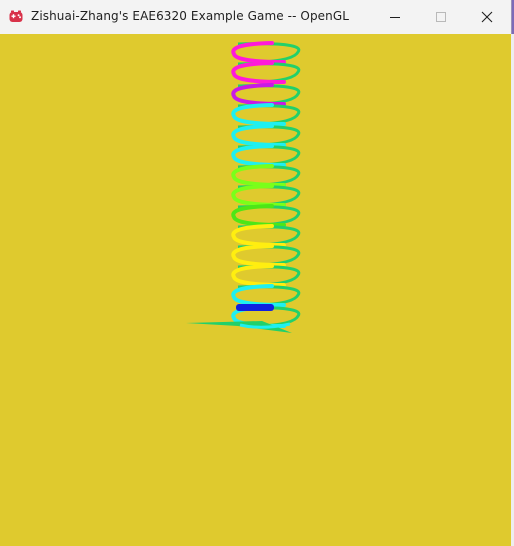 The width and height of the screenshot is (514, 546). I want to click on close-icon, so click(487, 17).